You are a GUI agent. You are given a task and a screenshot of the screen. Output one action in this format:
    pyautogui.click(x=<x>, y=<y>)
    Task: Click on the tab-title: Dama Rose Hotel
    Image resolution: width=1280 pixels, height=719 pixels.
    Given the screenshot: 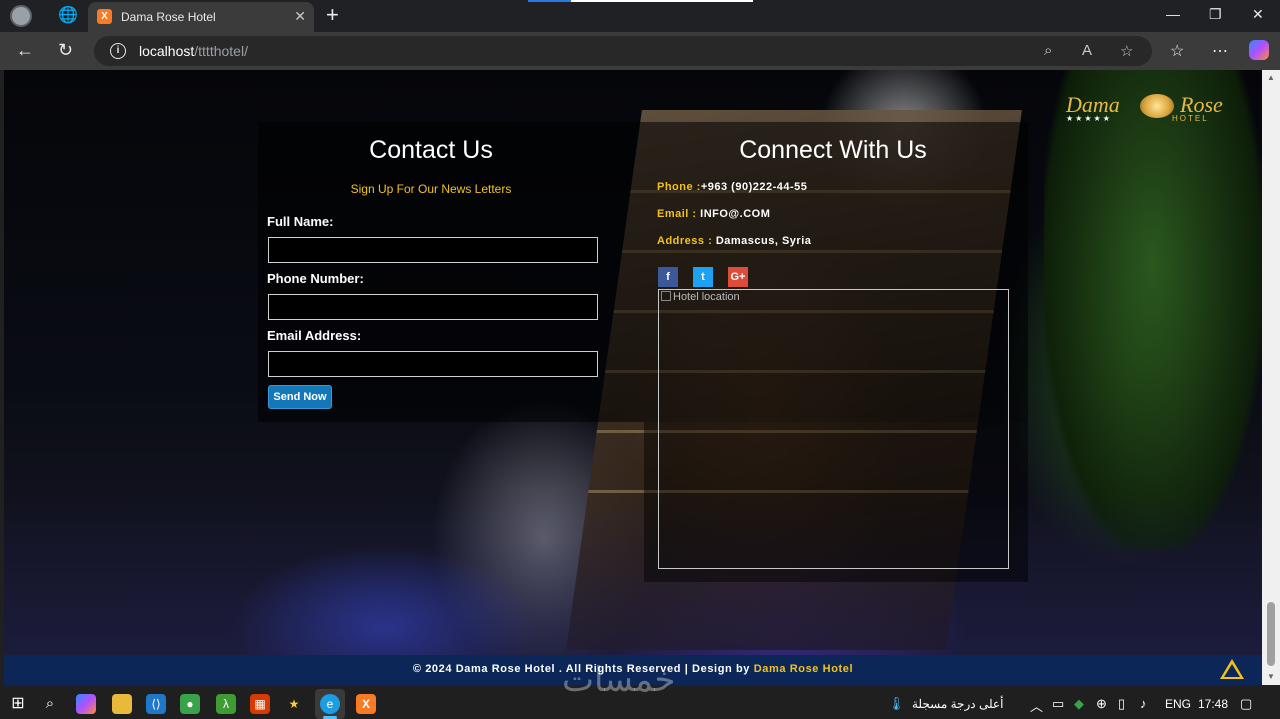 What is the action you would take?
    pyautogui.click(x=168, y=17)
    